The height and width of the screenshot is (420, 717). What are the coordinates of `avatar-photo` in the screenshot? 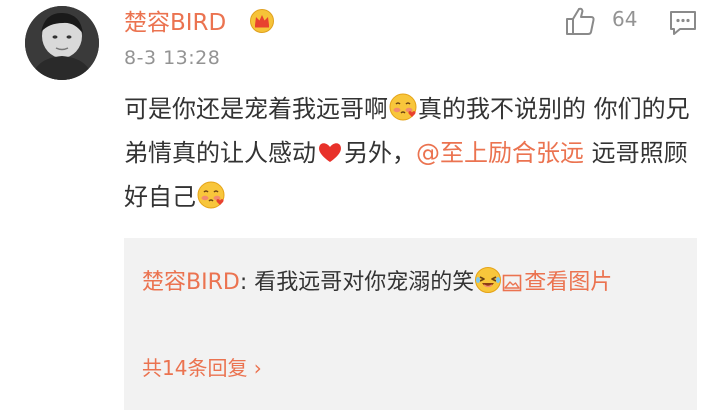 It's located at (62, 43).